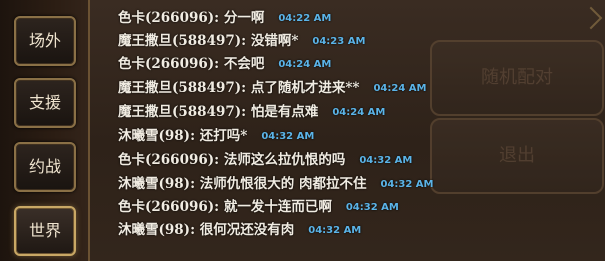  What do you see at coordinates (274, 41) in the screenshot?
I see `message-text: 没错啊*` at bounding box center [274, 41].